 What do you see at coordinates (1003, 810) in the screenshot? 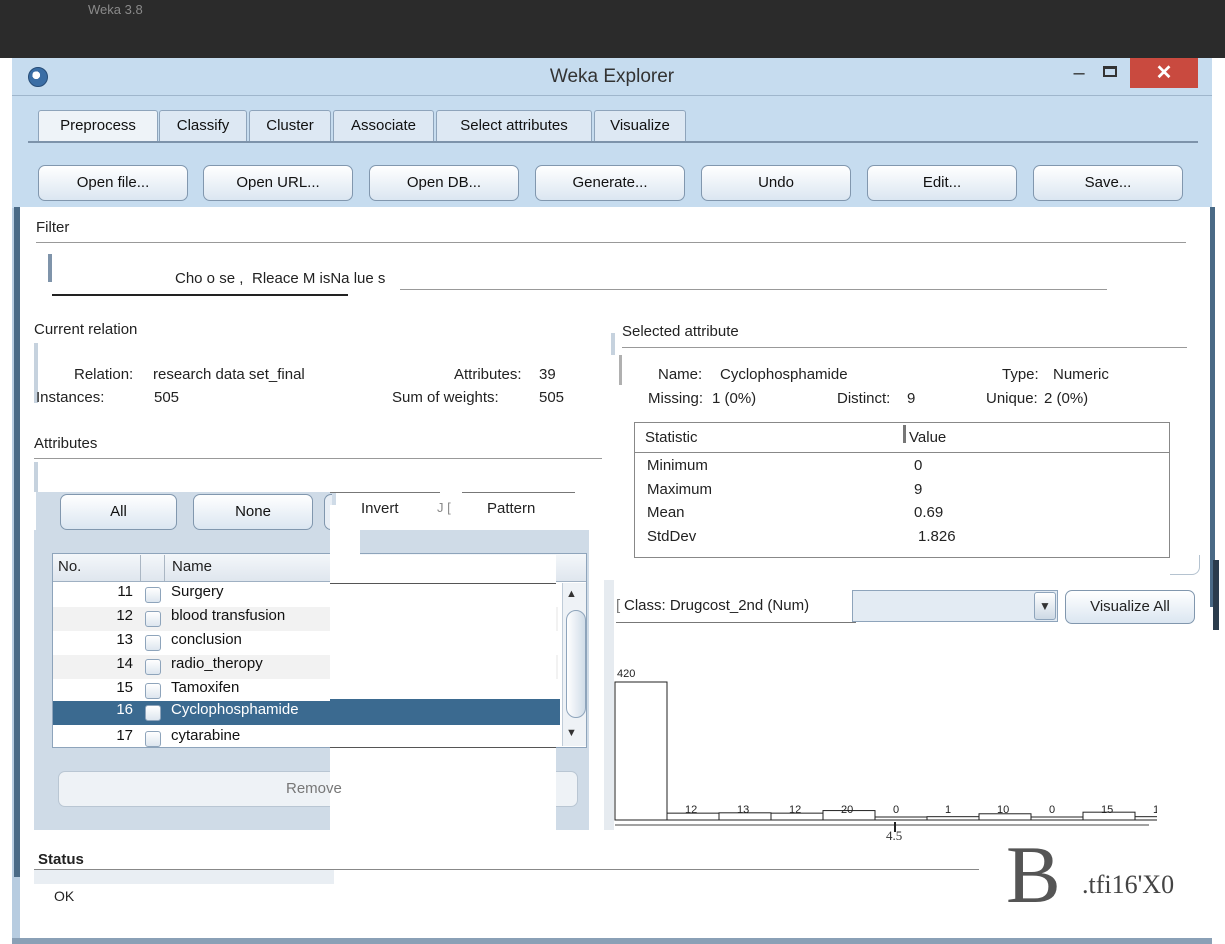
I see `histogram-bar-label: 10` at bounding box center [1003, 810].